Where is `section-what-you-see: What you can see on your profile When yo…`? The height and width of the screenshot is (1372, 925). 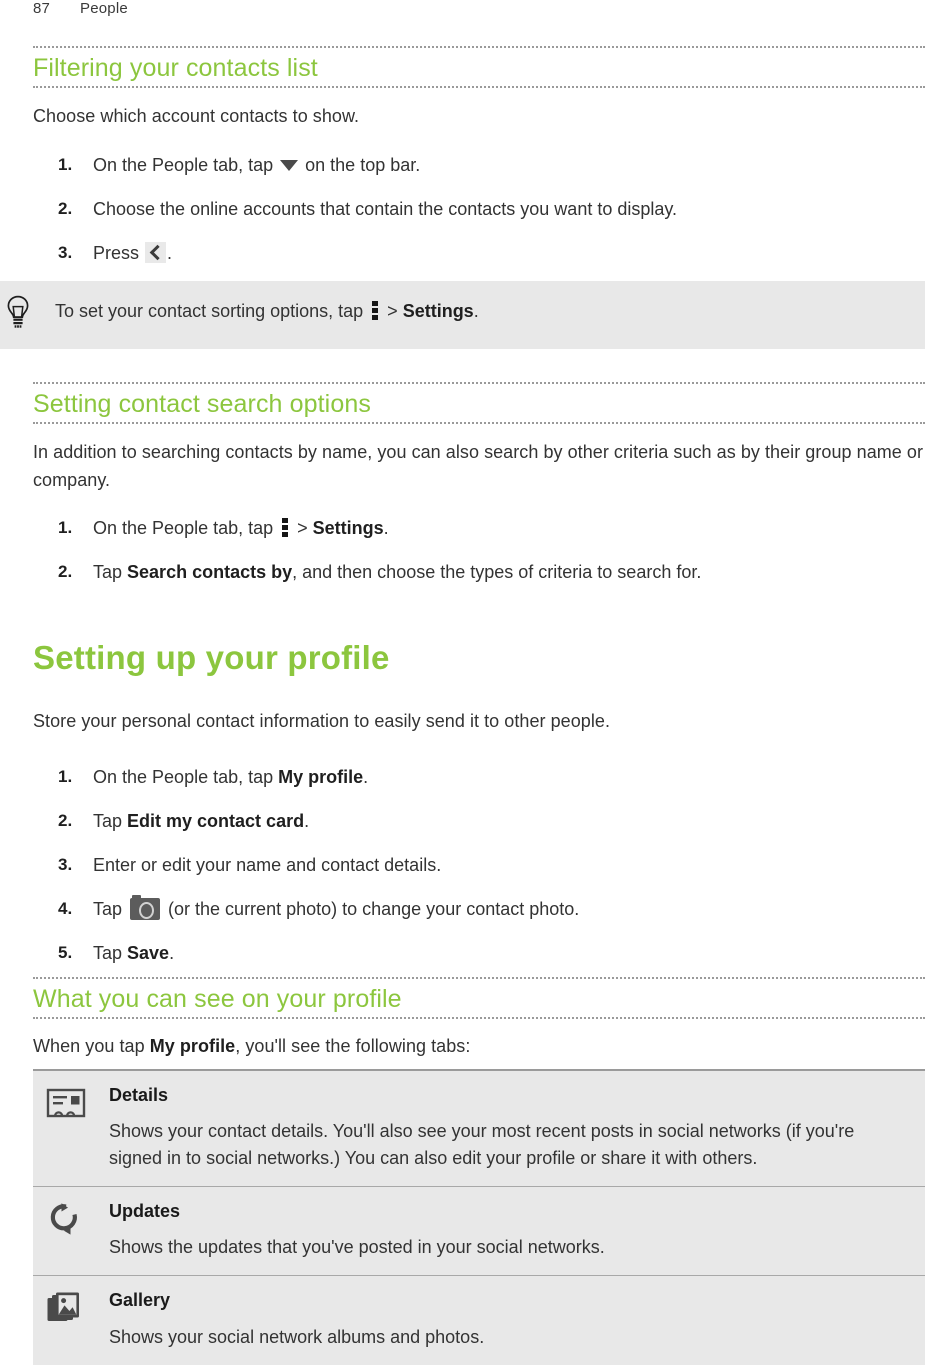 section-what-you-see: What you can see on your profile When yo… is located at coordinates (479, 1019).